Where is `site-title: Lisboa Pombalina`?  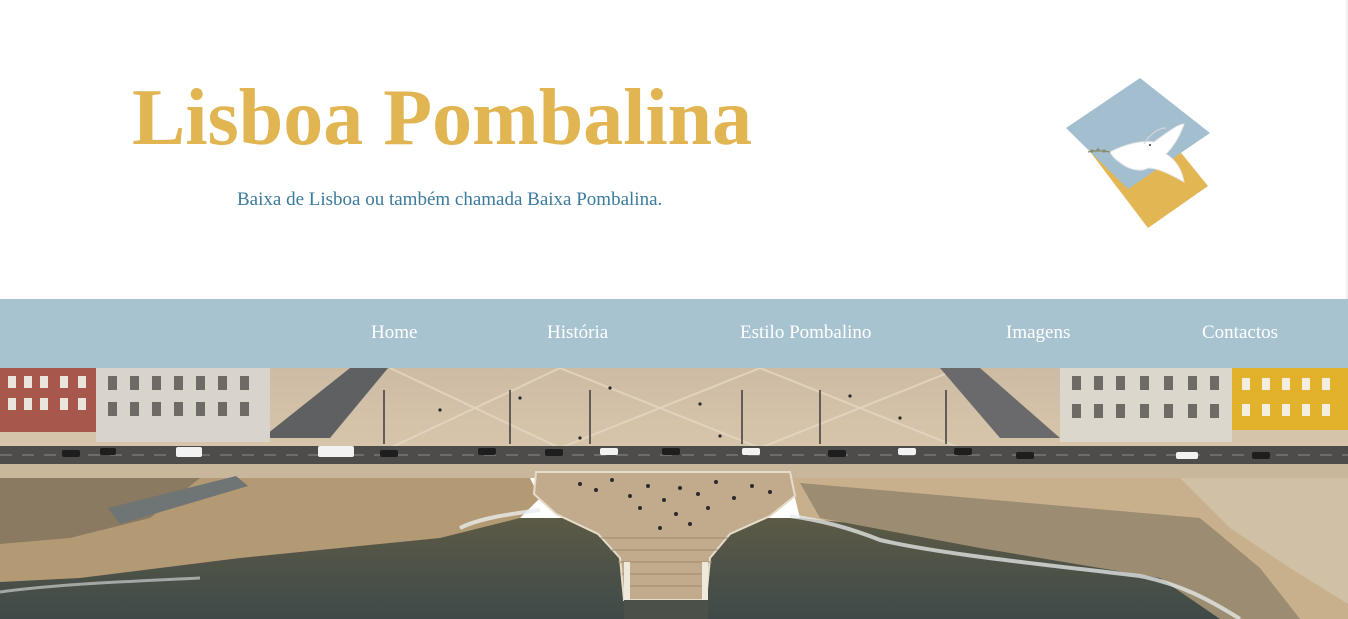 site-title: Lisboa Pombalina is located at coordinates (442, 118).